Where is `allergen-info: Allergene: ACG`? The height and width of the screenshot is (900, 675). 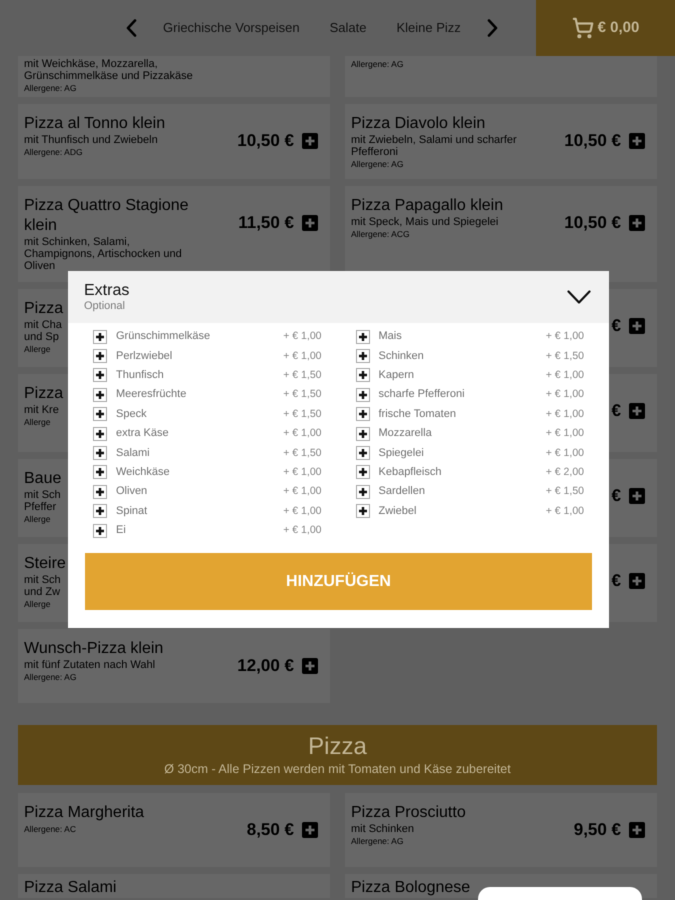 allergen-info: Allergene: ACG is located at coordinates (380, 234).